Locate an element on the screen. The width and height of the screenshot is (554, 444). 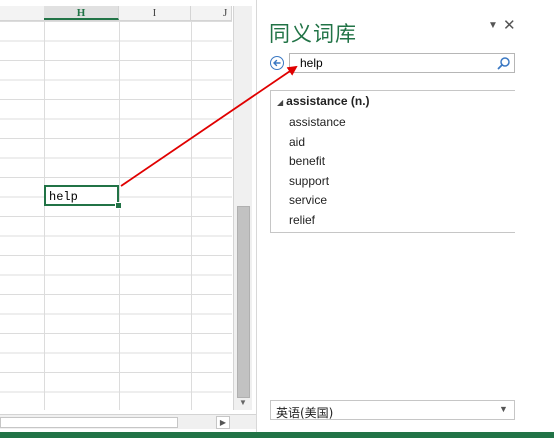
fill-handle is located at coordinates (118, 205).